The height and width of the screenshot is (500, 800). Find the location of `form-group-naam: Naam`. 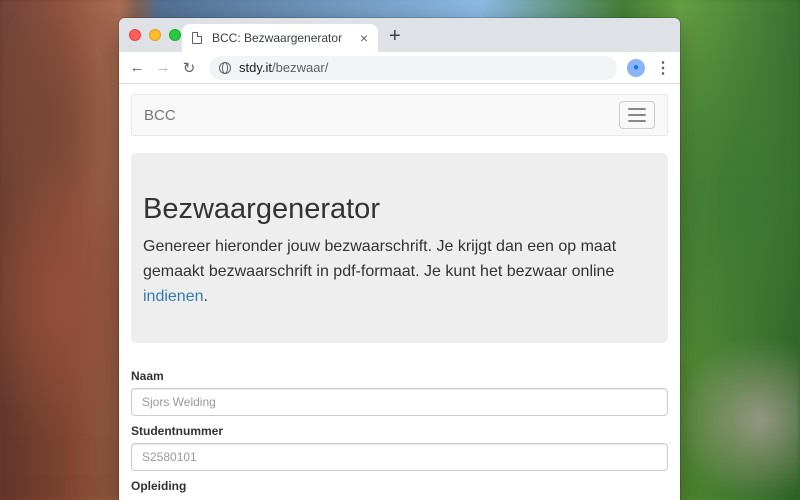

form-group-naam: Naam is located at coordinates (399, 392).